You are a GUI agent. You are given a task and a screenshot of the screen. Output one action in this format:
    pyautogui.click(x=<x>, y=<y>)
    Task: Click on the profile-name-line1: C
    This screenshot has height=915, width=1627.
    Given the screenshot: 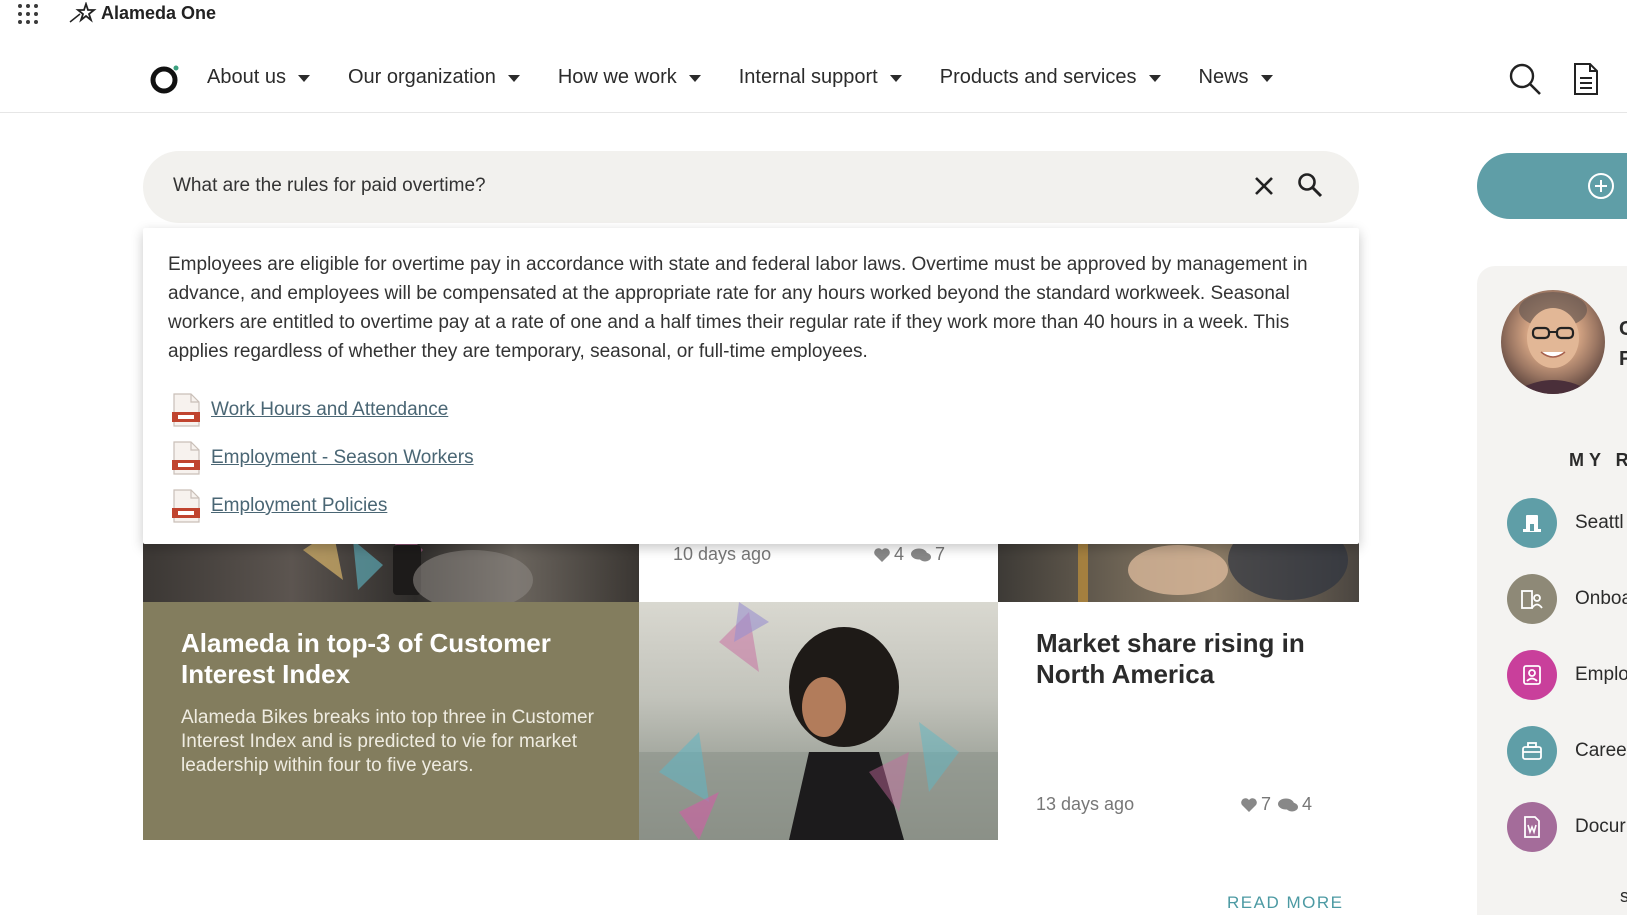 What is the action you would take?
    pyautogui.click(x=1623, y=329)
    